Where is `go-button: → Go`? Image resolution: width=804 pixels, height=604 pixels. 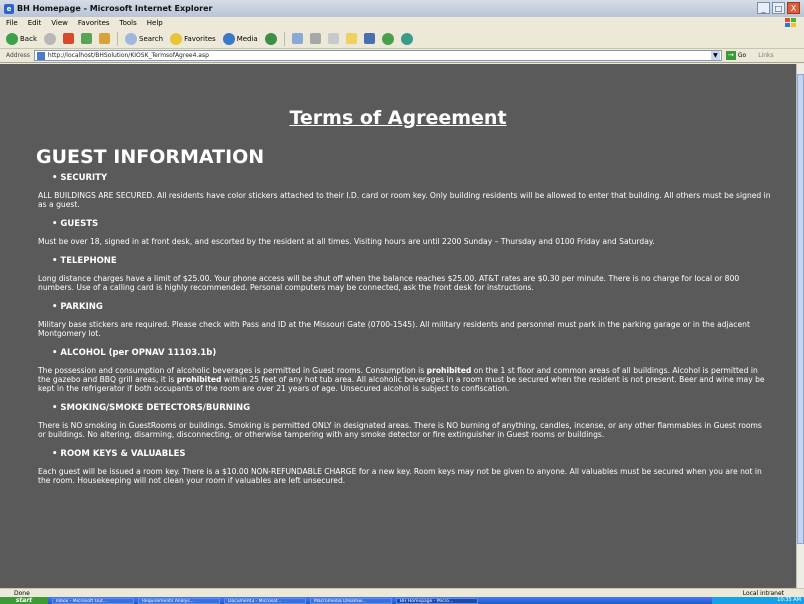 go-button: → Go is located at coordinates (735, 55).